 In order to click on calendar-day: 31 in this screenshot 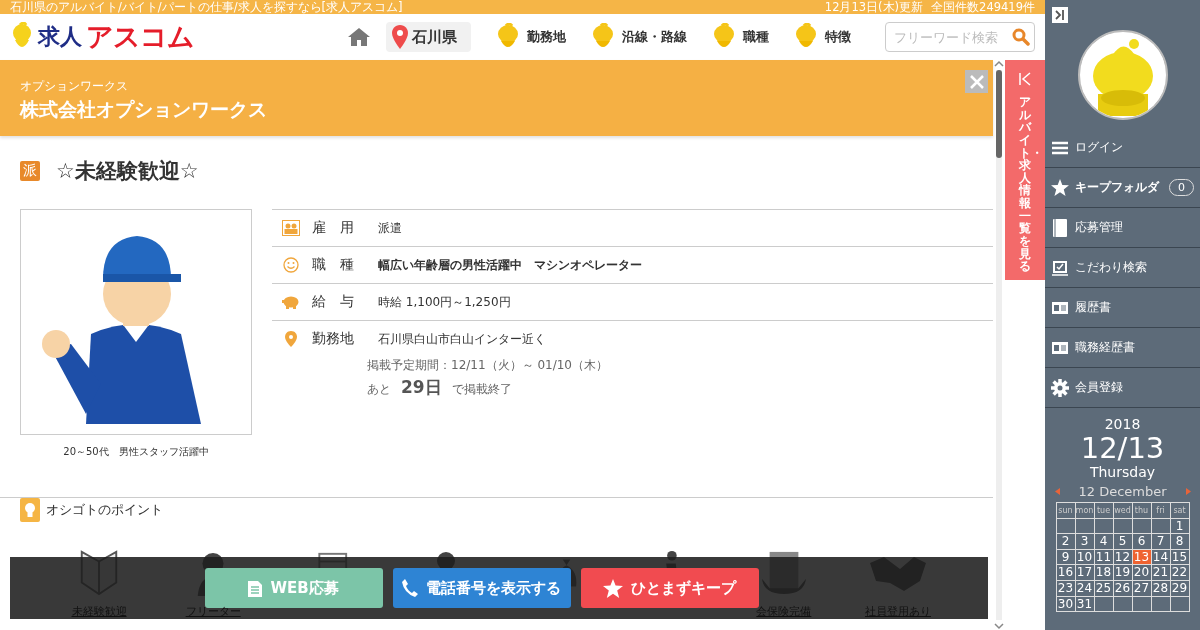, I will do `click(1085, 604)`.